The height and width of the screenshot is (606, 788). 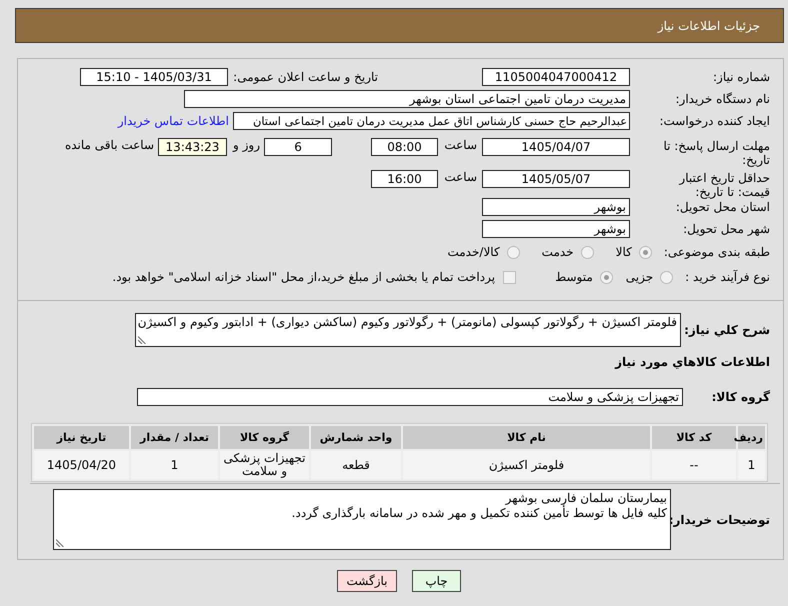 I want to click on section-title: اطلاعات کالاهاي مورد نیاز, so click(x=692, y=362).